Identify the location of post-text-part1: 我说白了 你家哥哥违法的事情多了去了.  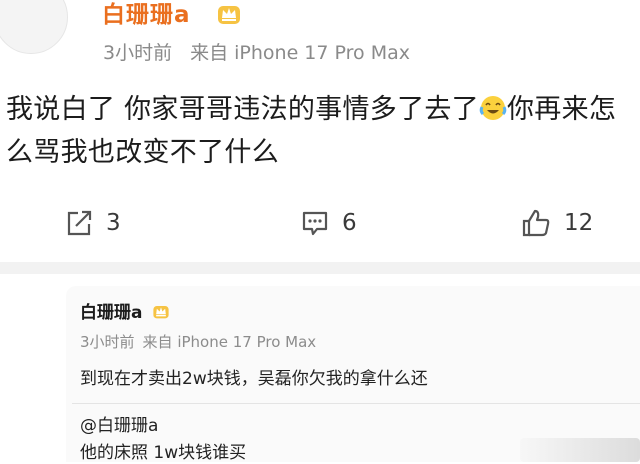
(242, 109).